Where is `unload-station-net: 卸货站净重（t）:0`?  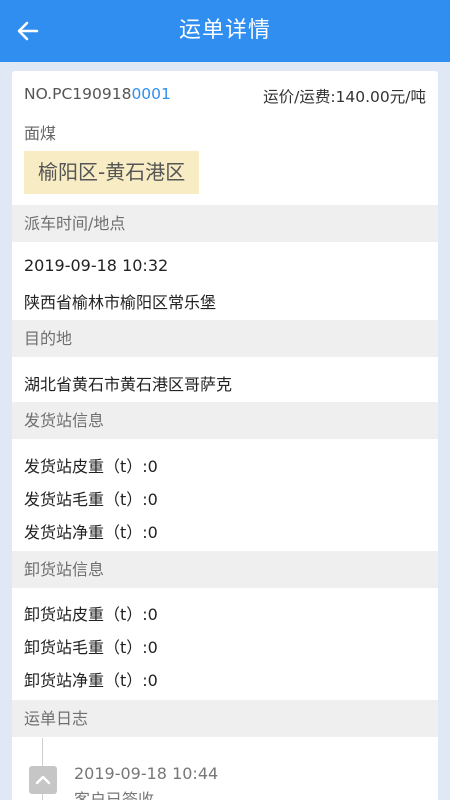 unload-station-net: 卸货站净重（t）:0 is located at coordinates (91, 680).